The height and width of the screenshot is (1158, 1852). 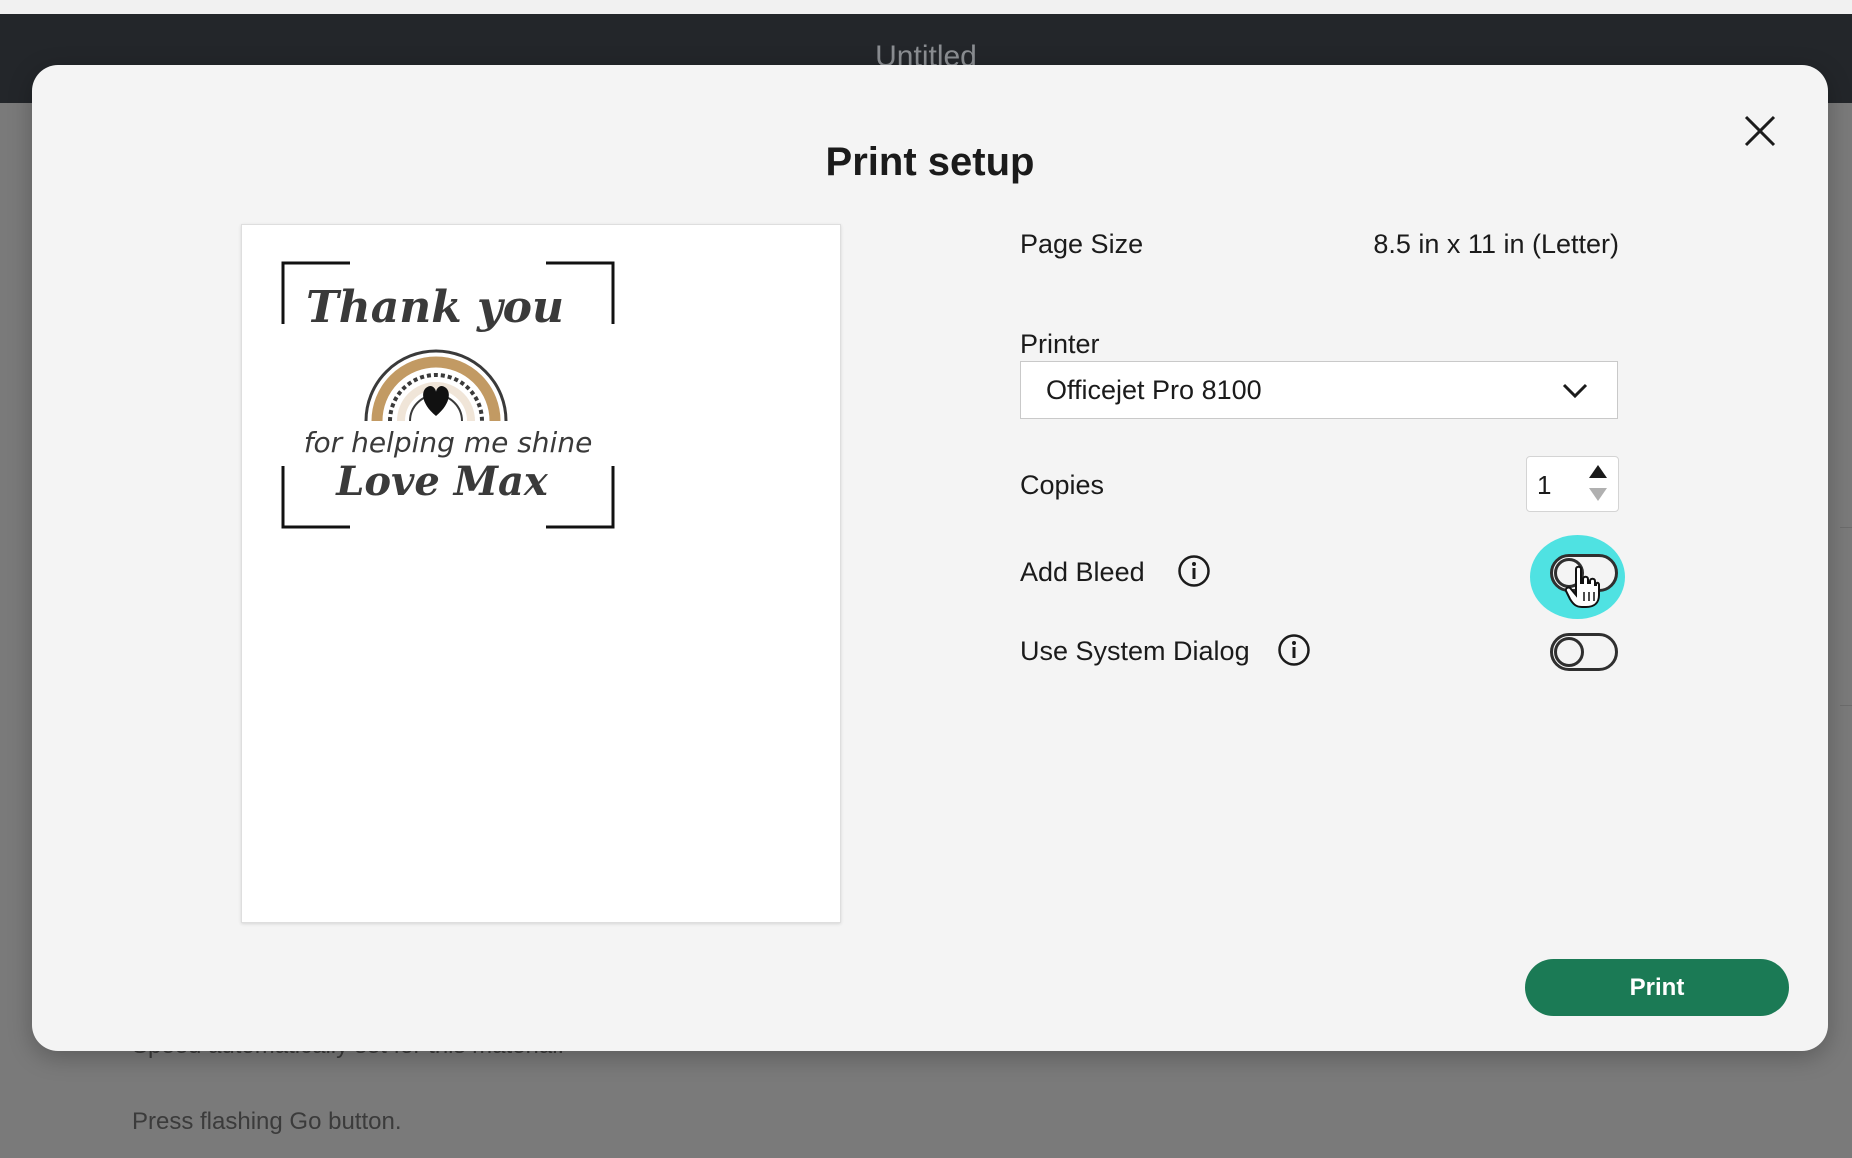 I want to click on top-strip, so click(x=926, y=7).